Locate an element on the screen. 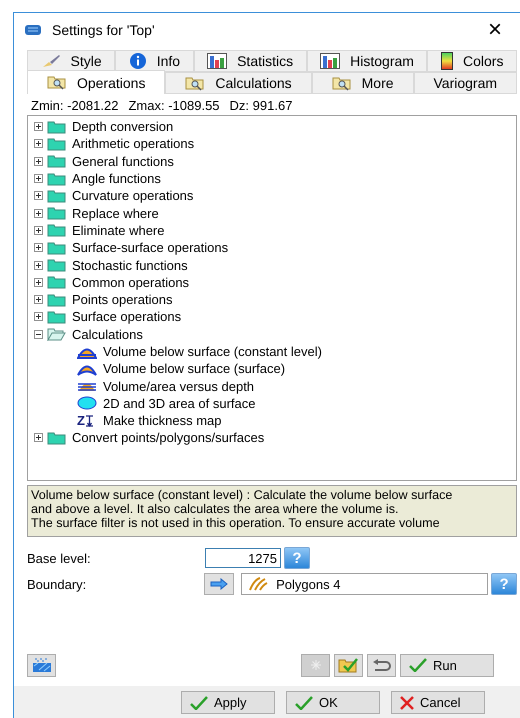 This screenshot has width=520, height=718. info-icon is located at coordinates (137, 61).